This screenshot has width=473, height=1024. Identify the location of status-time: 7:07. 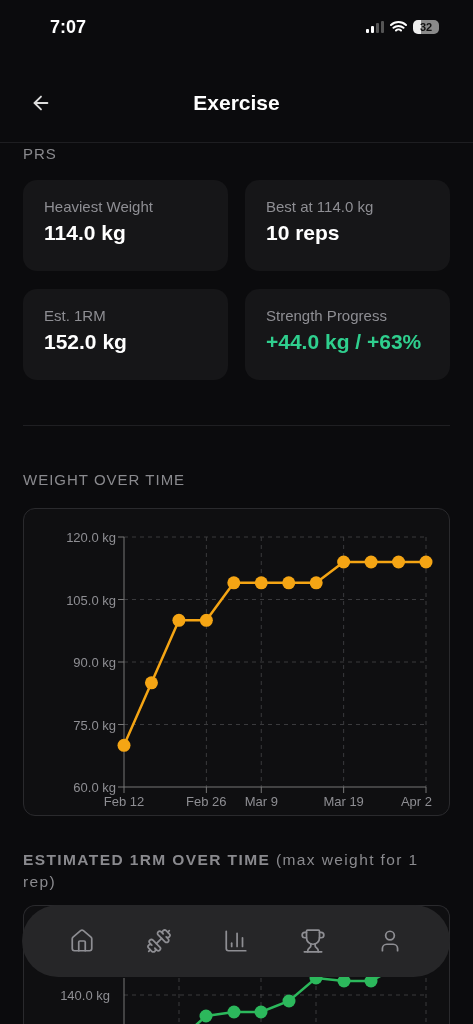
(68, 27).